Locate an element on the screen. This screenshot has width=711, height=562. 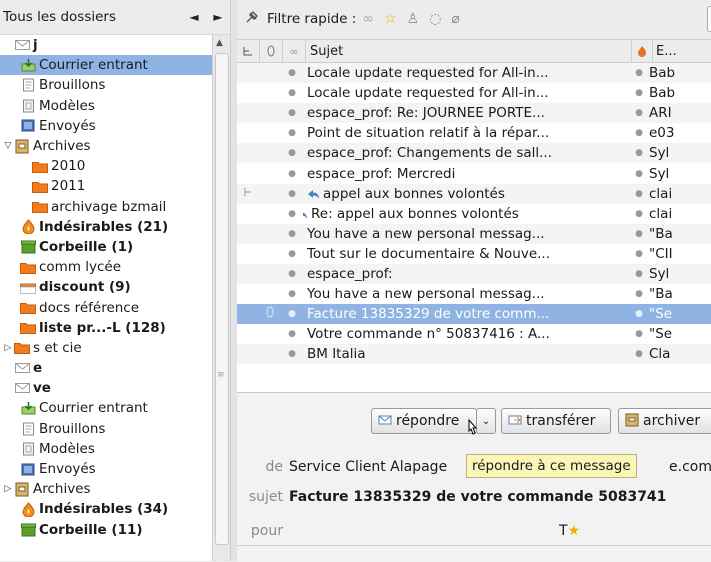
folder-item: liste pr...-L (128) is located at coordinates (106, 328).